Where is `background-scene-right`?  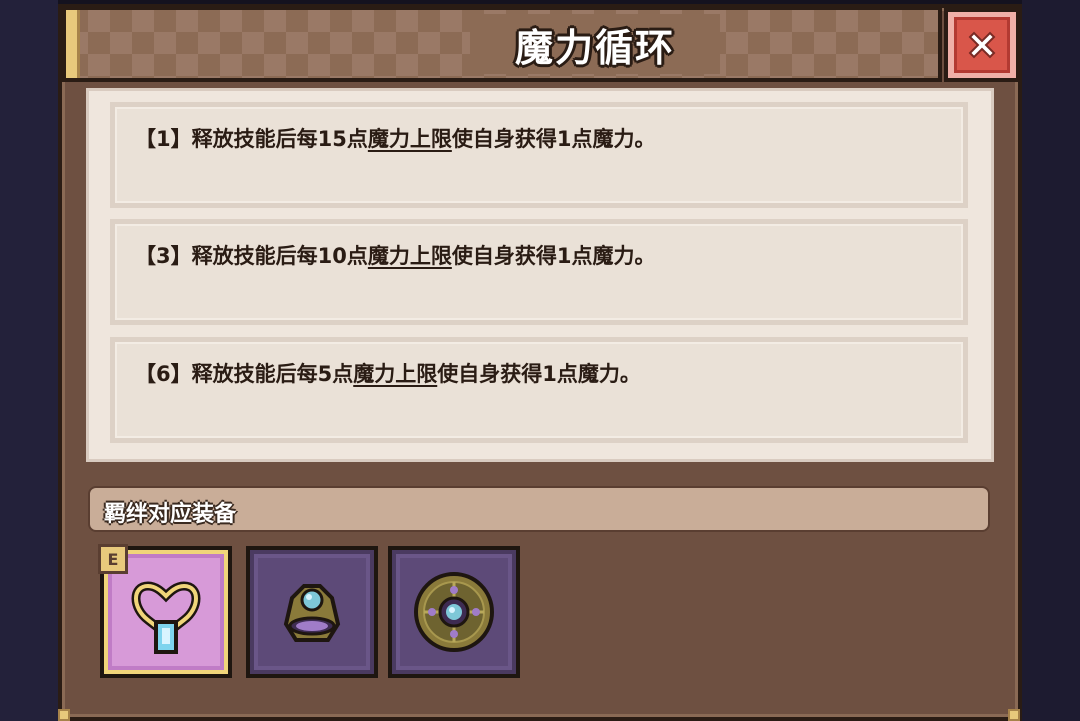
background-scene-right is located at coordinates (1051, 360).